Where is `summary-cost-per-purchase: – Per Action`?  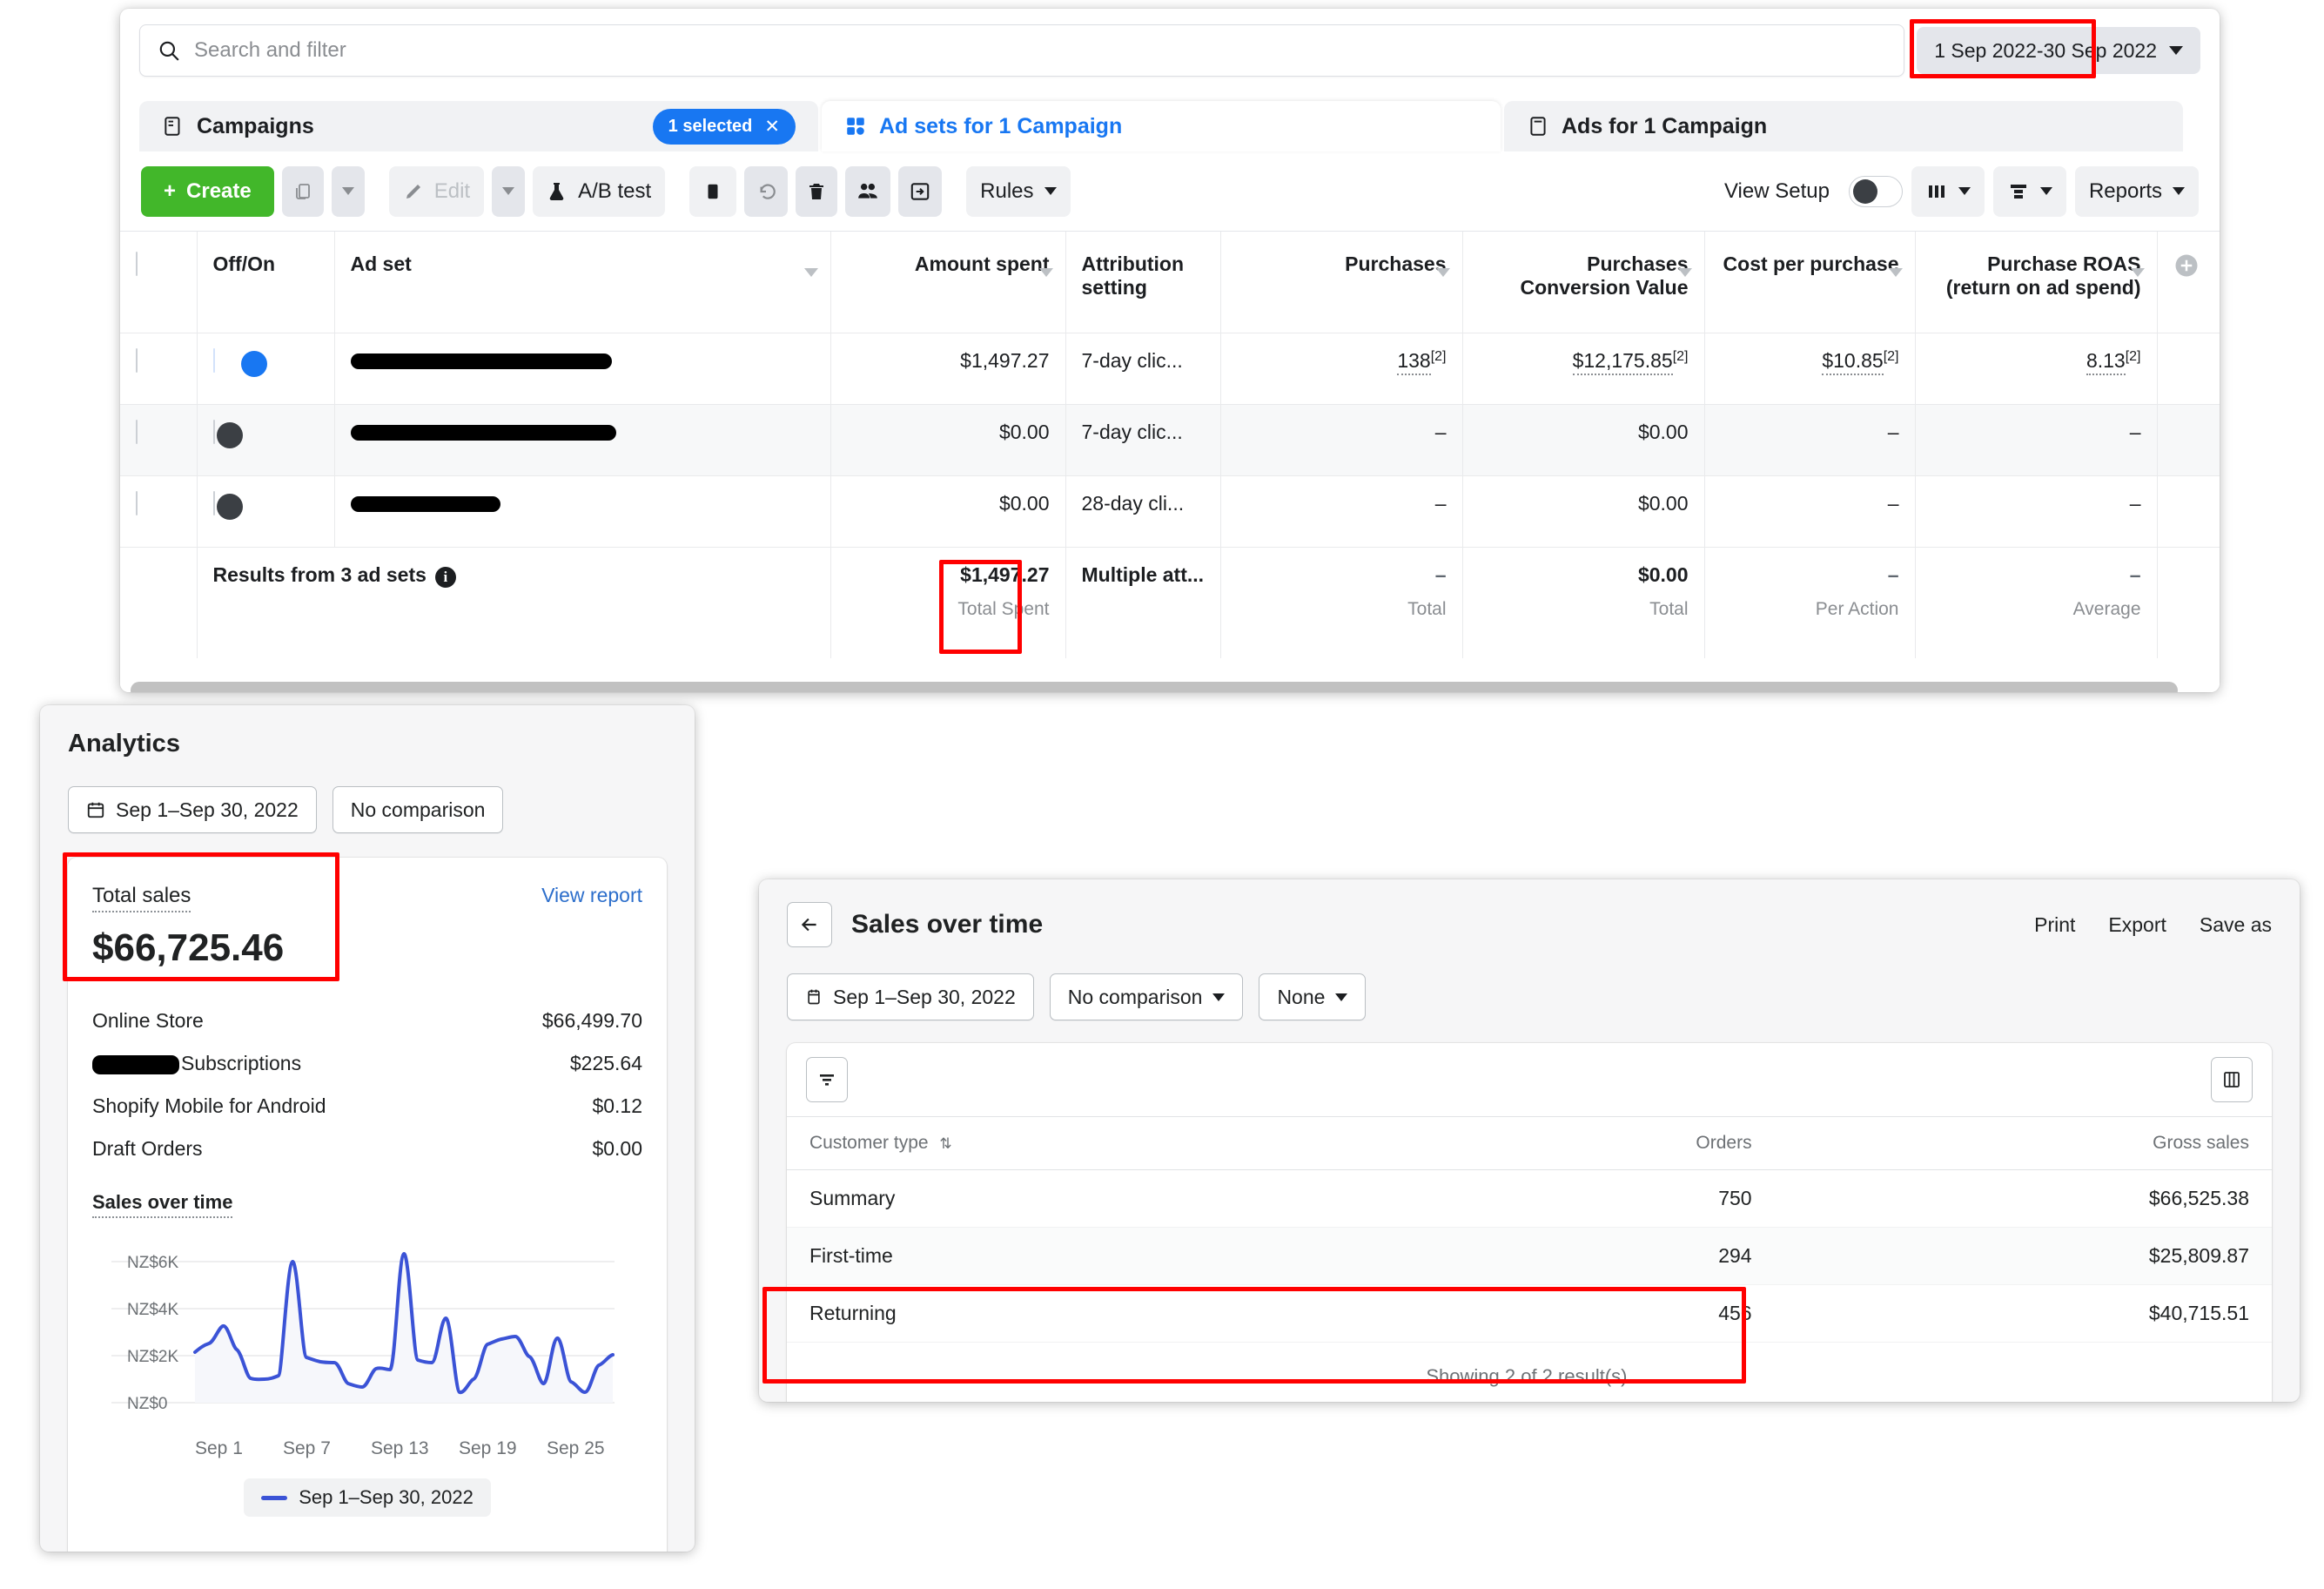
summary-cost-per-purchase: – Per Action is located at coordinates (1810, 602).